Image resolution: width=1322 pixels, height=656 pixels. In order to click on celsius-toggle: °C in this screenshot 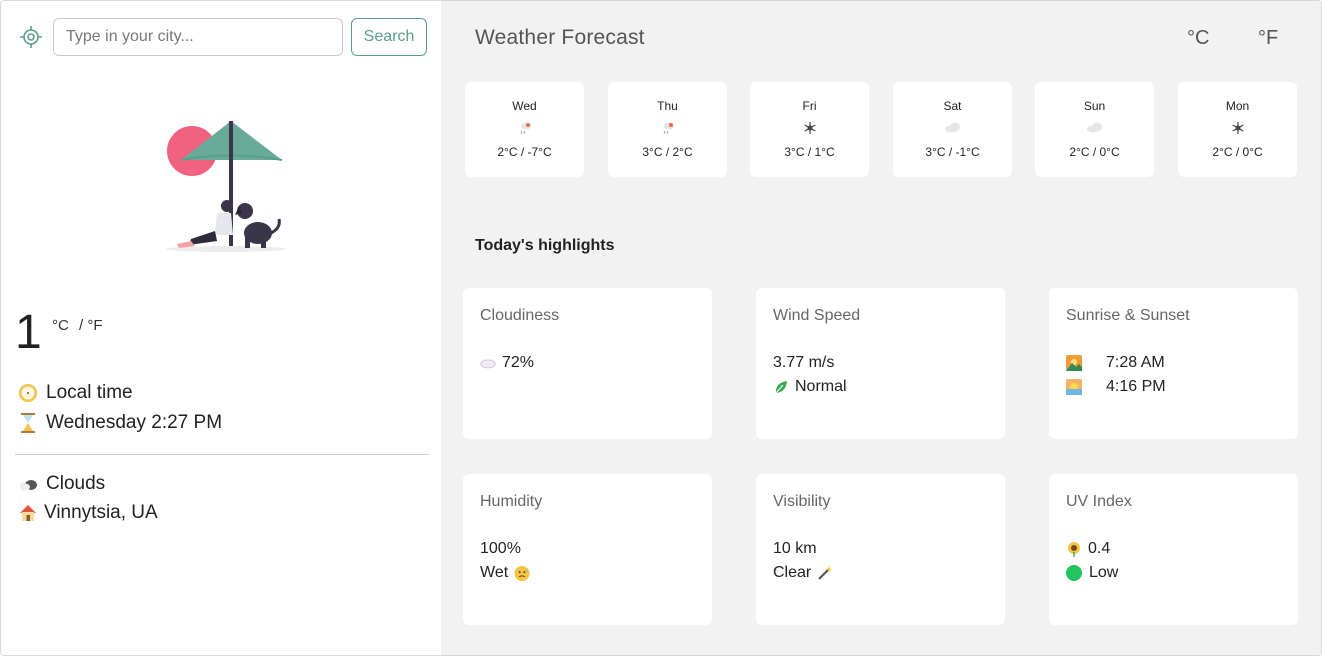, I will do `click(1198, 38)`.